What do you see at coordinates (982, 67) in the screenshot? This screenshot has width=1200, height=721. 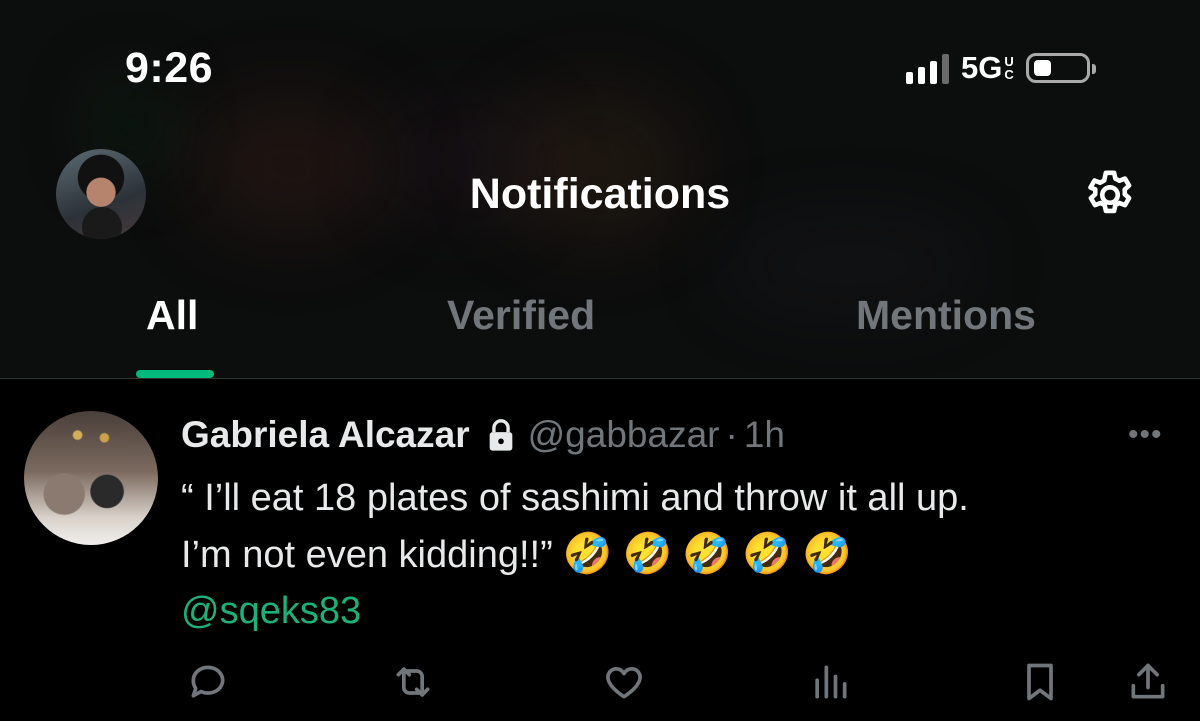 I see `network-label: 5G` at bounding box center [982, 67].